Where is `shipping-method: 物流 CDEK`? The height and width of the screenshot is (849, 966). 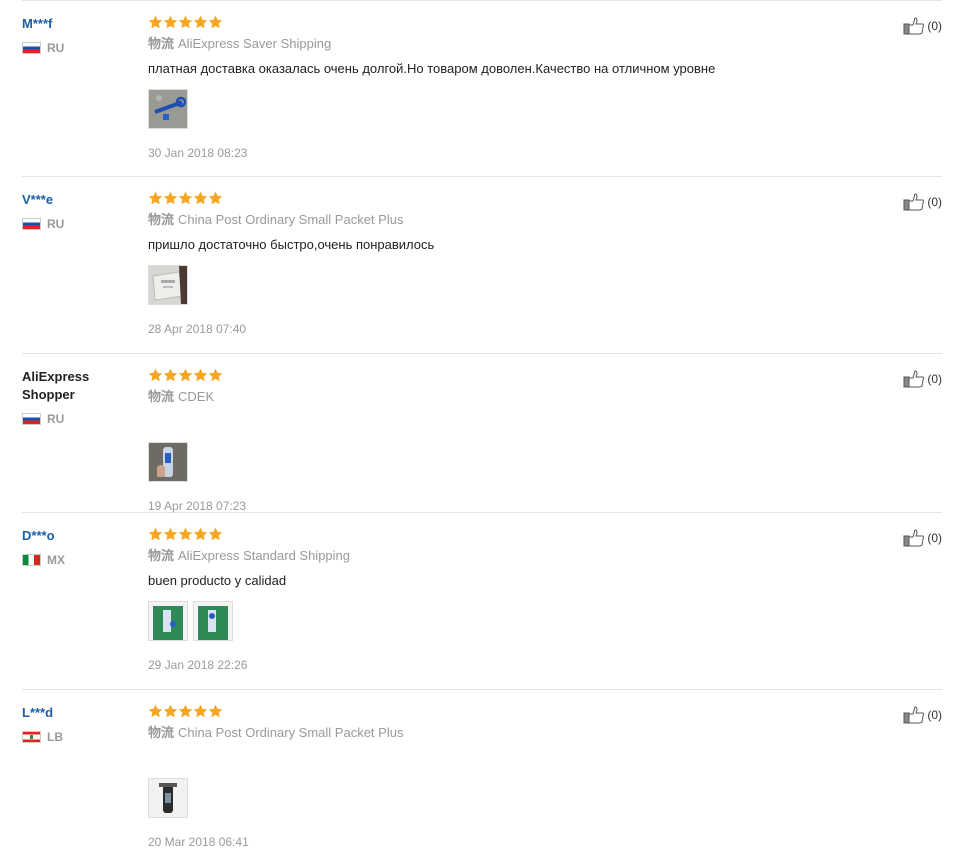
shipping-method: 物流 CDEK is located at coordinates (488, 397).